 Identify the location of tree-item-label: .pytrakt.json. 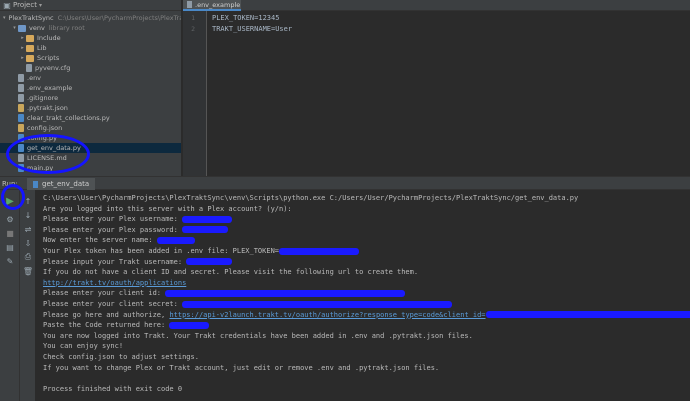
(47, 108).